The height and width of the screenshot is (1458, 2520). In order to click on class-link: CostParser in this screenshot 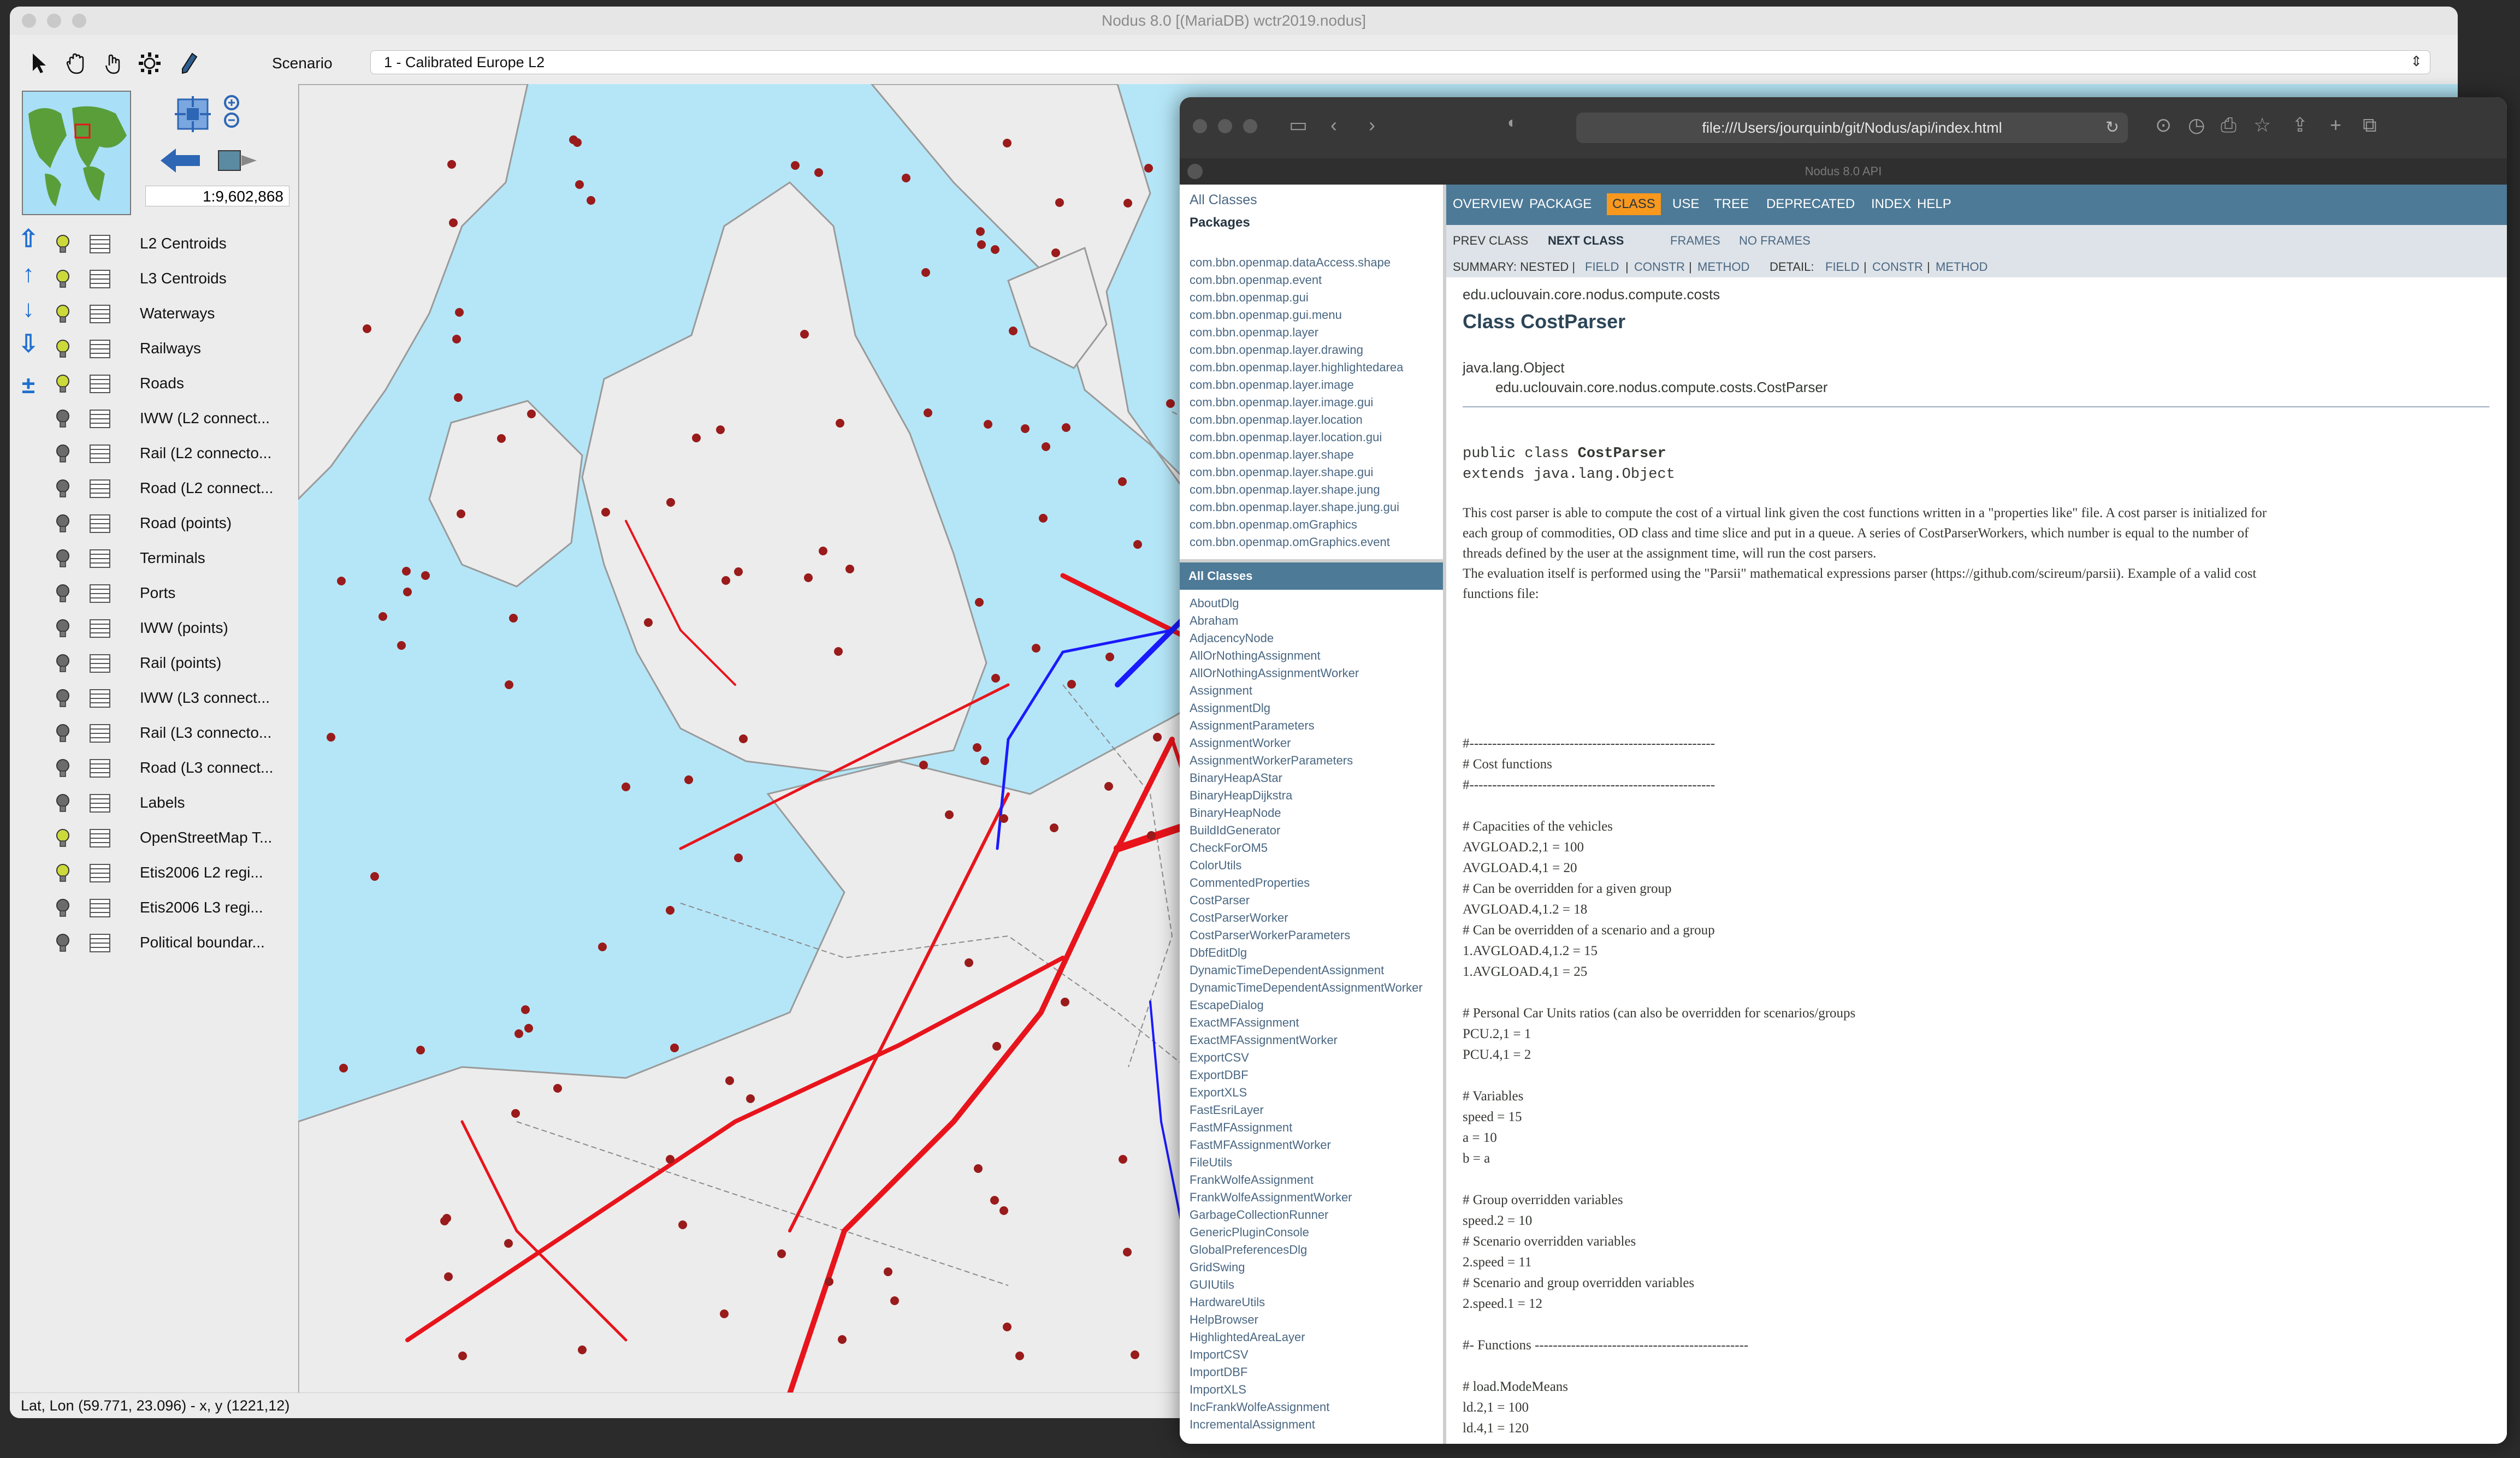, I will do `click(1220, 900)`.